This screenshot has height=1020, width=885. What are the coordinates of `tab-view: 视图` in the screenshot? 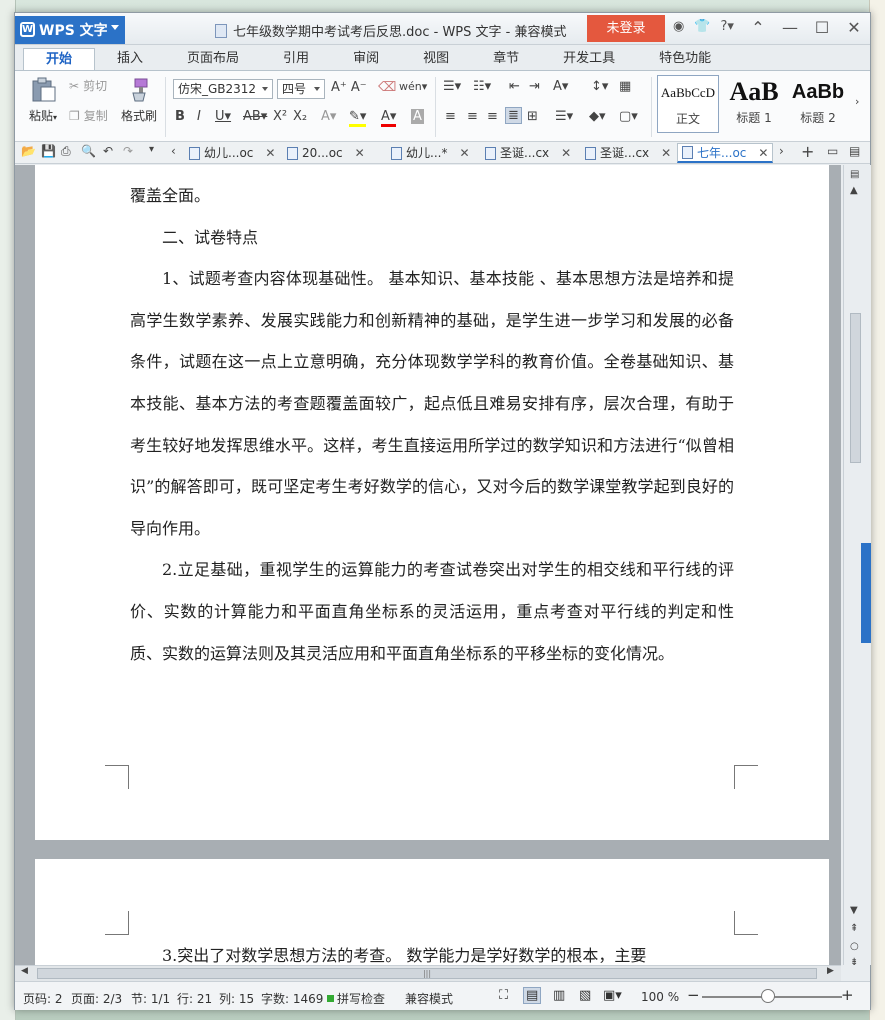 It's located at (436, 59).